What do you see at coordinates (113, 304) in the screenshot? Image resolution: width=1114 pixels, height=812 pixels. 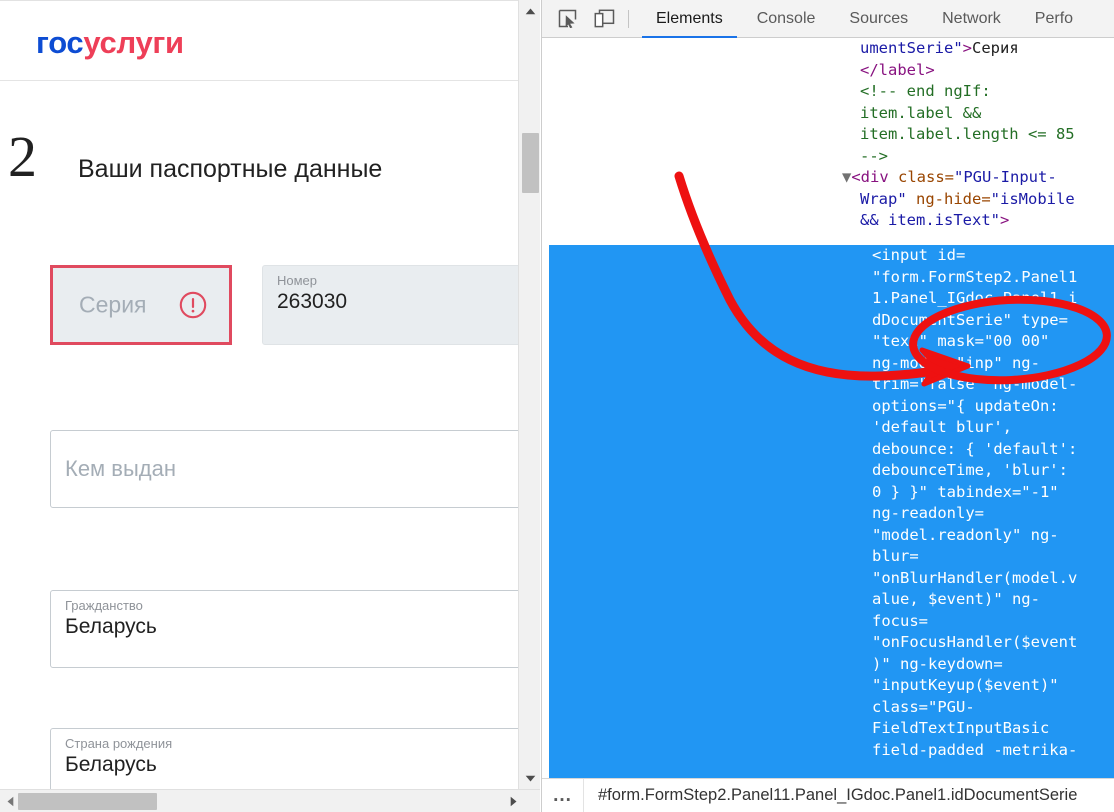 I see `serie-placeholder: Серия` at bounding box center [113, 304].